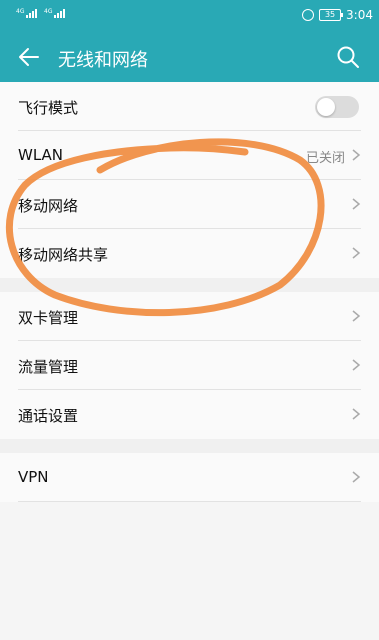  Describe the element at coordinates (48, 206) in the screenshot. I see `mobile-network-label: 移动网络` at that location.